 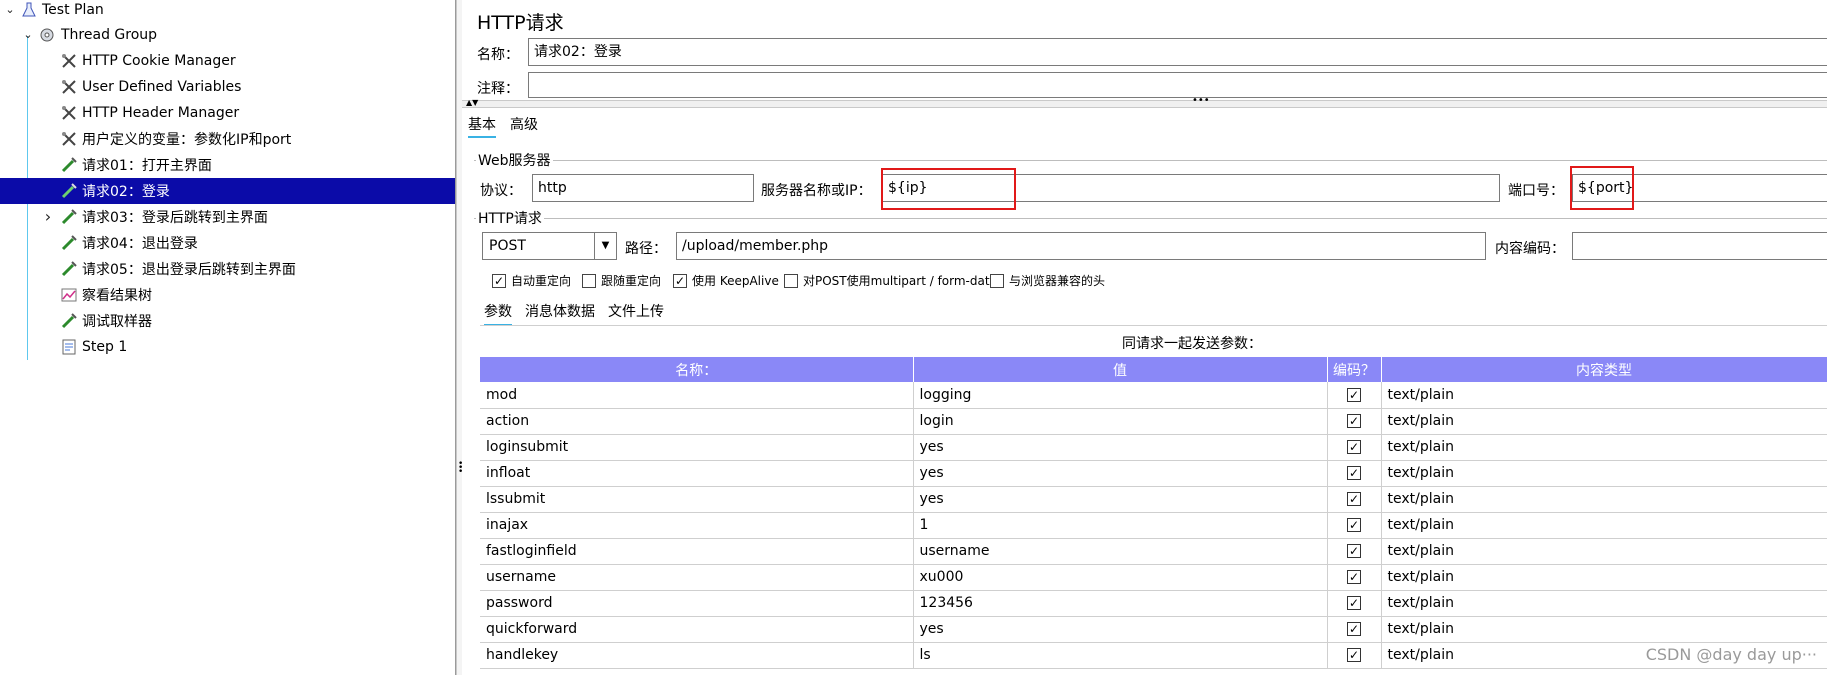 I want to click on tree-item-http-header-manager: HTTP Header Manager, so click(x=227, y=113).